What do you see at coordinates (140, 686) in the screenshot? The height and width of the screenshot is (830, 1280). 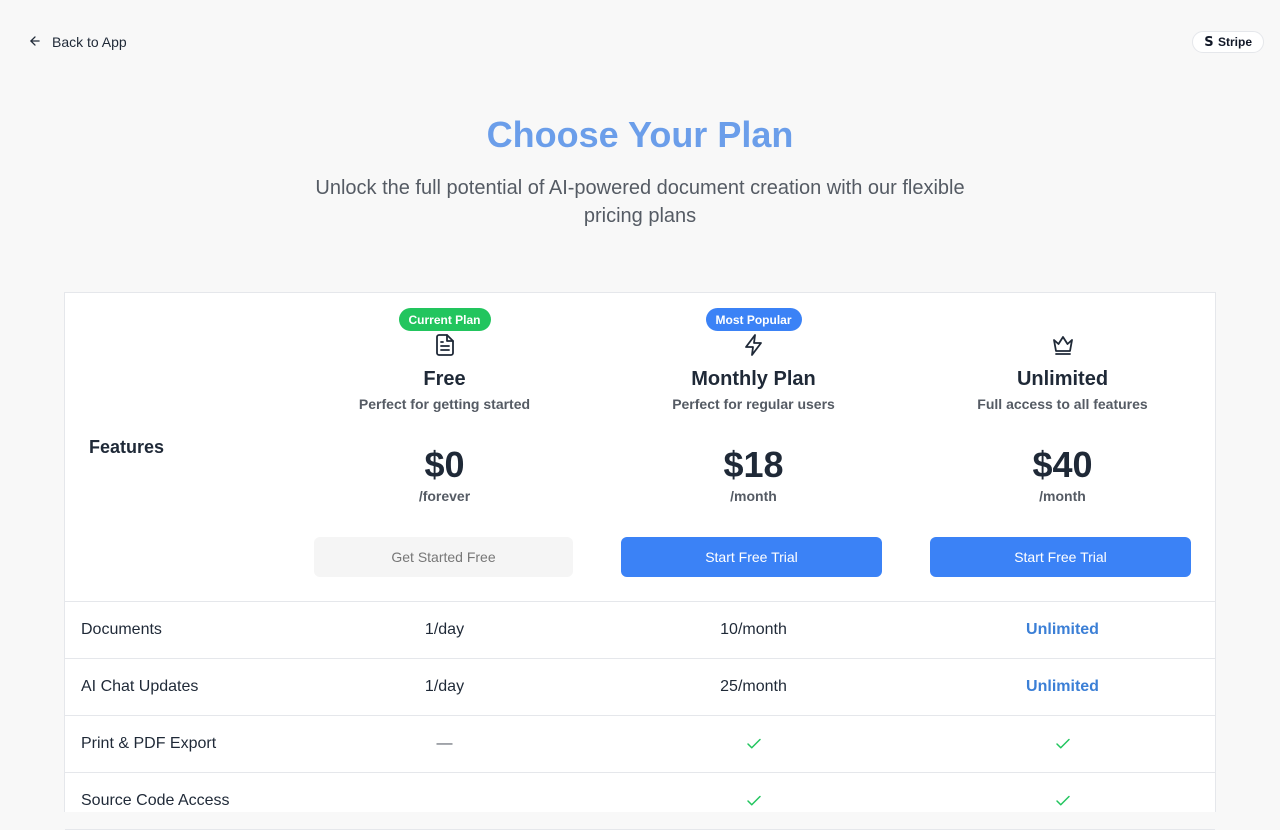 I see `feature-name: AI Chat Updates` at bounding box center [140, 686].